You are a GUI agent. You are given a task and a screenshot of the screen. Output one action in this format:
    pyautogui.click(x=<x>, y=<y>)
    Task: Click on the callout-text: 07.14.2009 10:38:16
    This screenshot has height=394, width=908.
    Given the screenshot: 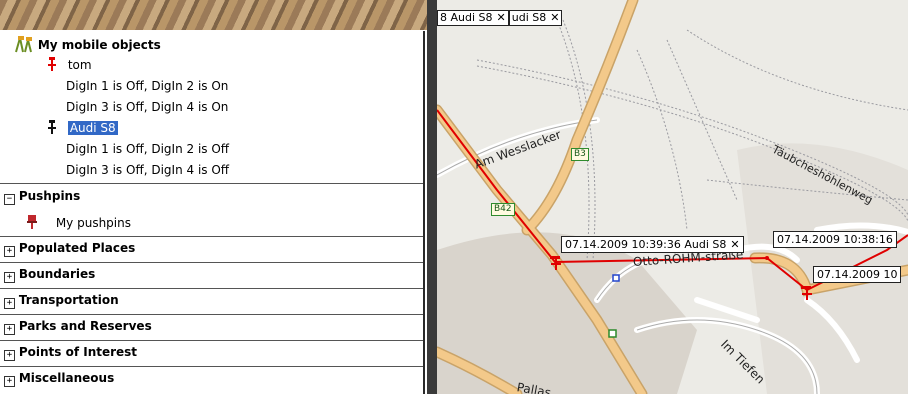 What is the action you would take?
    pyautogui.click(x=835, y=239)
    